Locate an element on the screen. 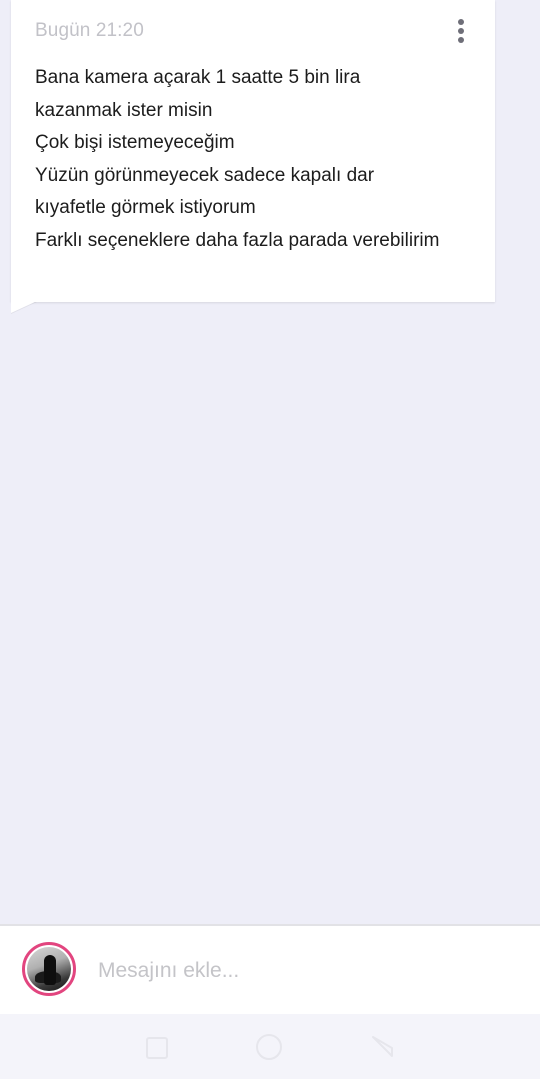 This screenshot has width=540, height=1079. message-input is located at coordinates (298, 971).